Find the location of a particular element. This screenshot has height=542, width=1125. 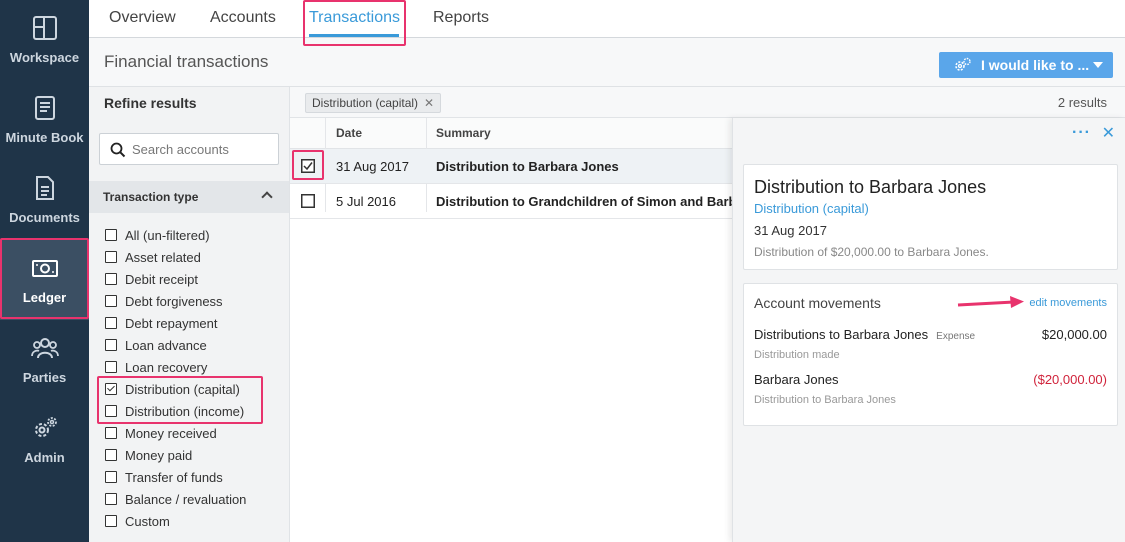

sidebar-item-documents: Documents is located at coordinates (44, 200).